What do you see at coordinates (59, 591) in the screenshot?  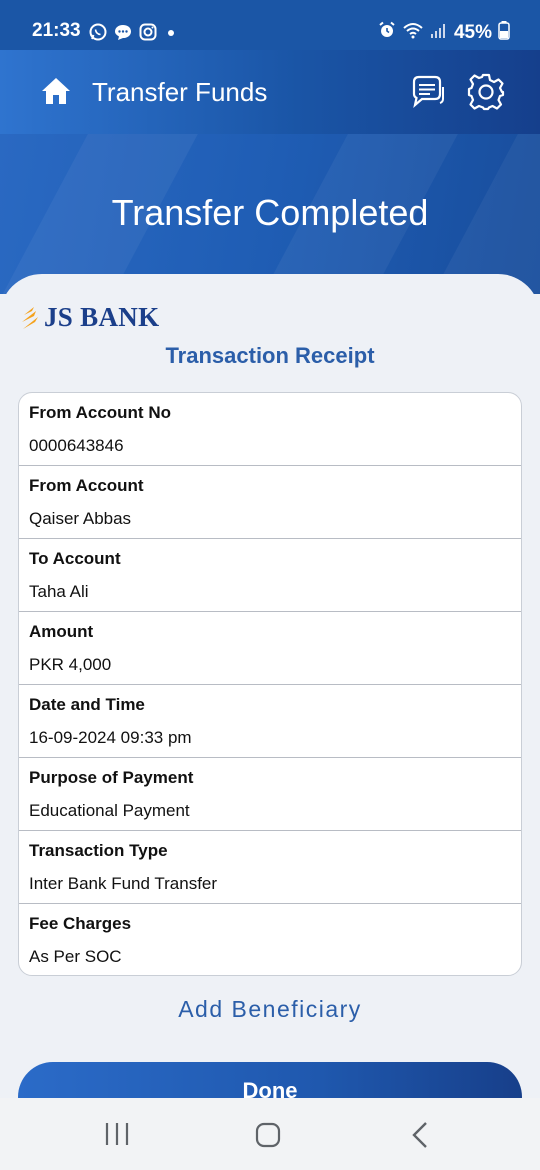 I see `row-value: Taha Ali` at bounding box center [59, 591].